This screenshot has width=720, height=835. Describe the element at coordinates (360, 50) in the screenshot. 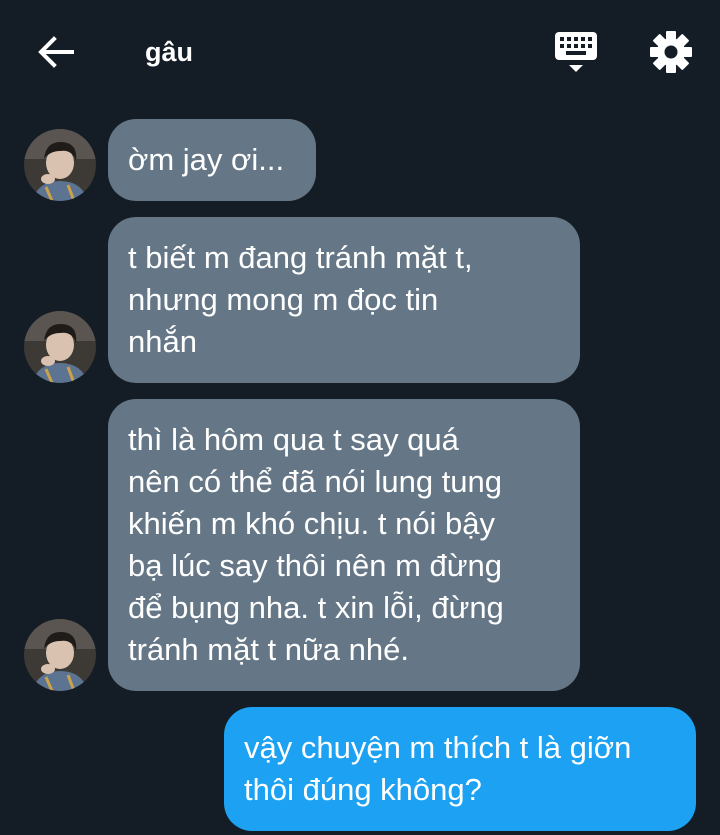

I see `chat-header: gâu` at that location.